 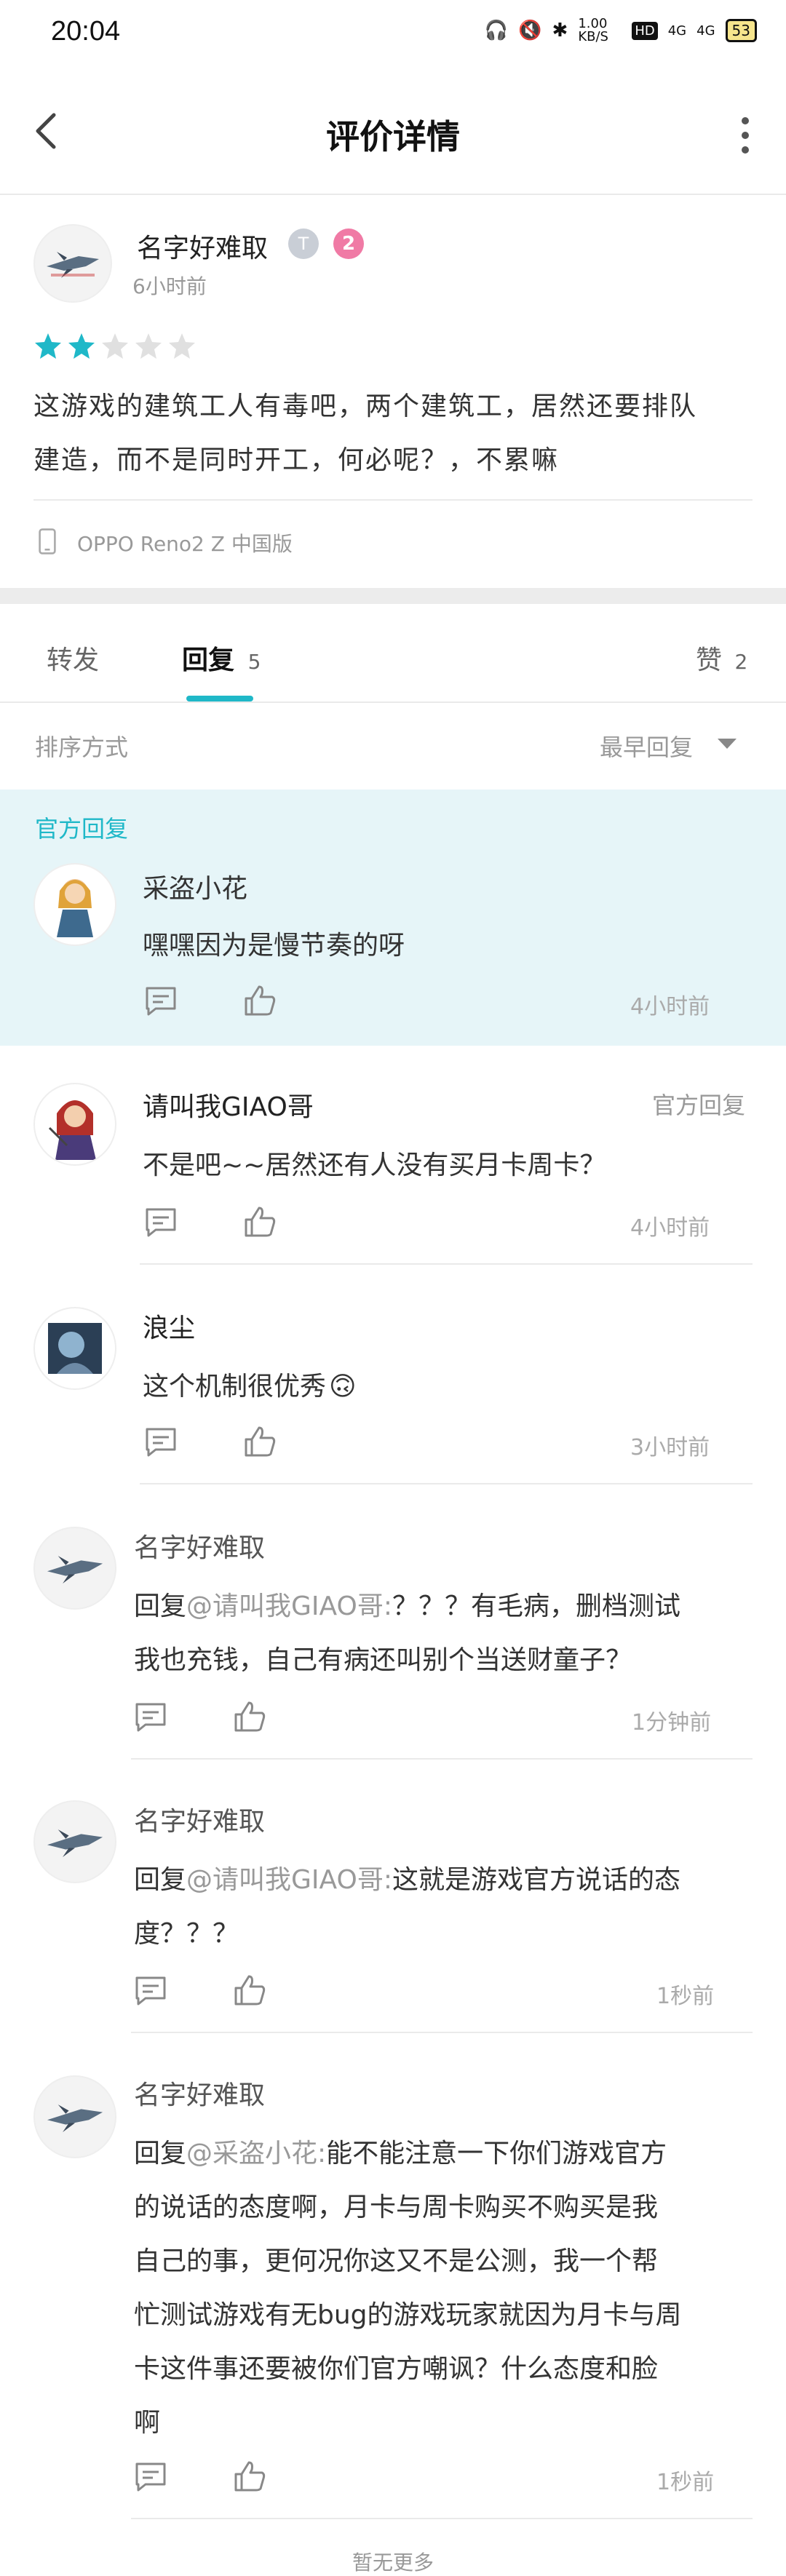 I want to click on mute-icon: 🔇, so click(x=530, y=30).